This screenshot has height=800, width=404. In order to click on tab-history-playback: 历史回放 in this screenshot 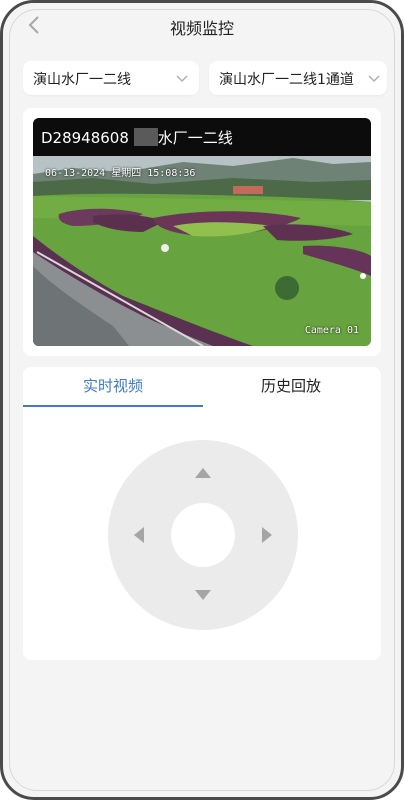, I will do `click(291, 387)`.